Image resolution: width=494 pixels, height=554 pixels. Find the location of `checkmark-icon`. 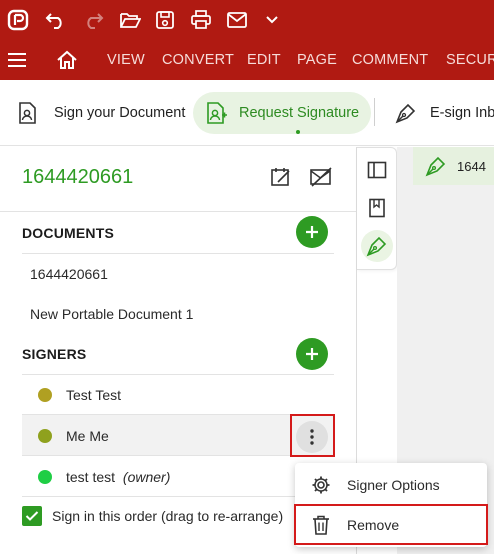

checkmark-icon is located at coordinates (32, 516).